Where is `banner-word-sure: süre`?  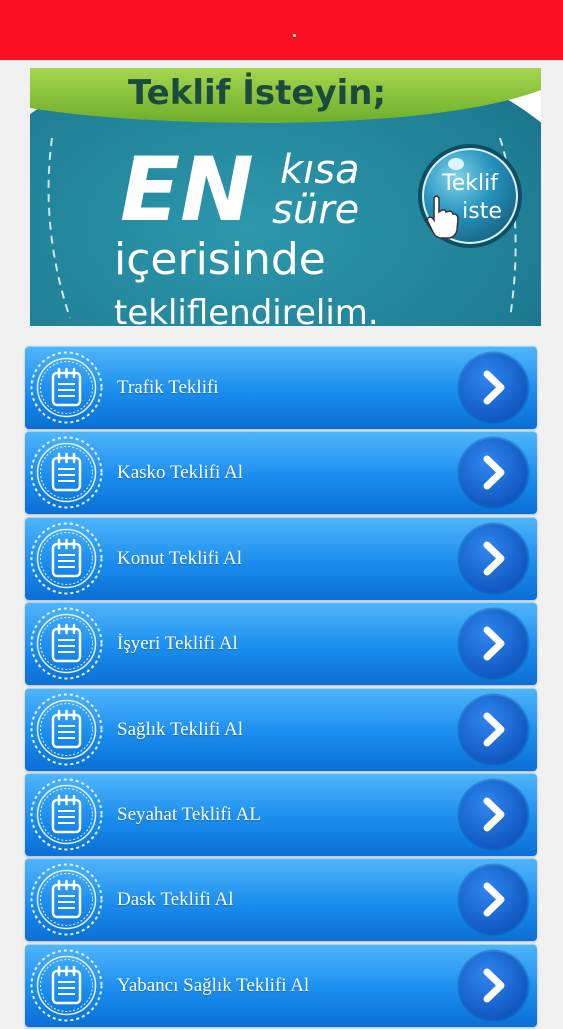 banner-word-sure: süre is located at coordinates (315, 210).